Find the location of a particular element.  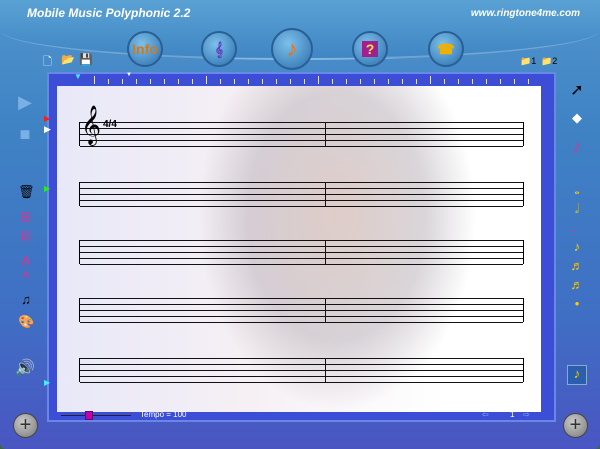

pointer-tool-icon: ➚ is located at coordinates (577, 90).